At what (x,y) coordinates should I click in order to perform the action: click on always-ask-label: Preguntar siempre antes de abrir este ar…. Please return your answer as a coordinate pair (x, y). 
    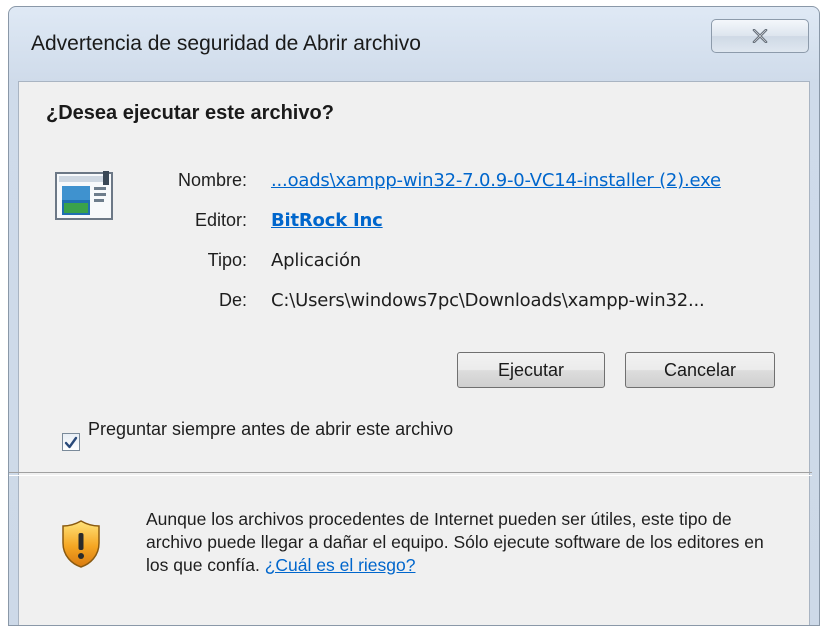
    Looking at the image, I should click on (278, 429).